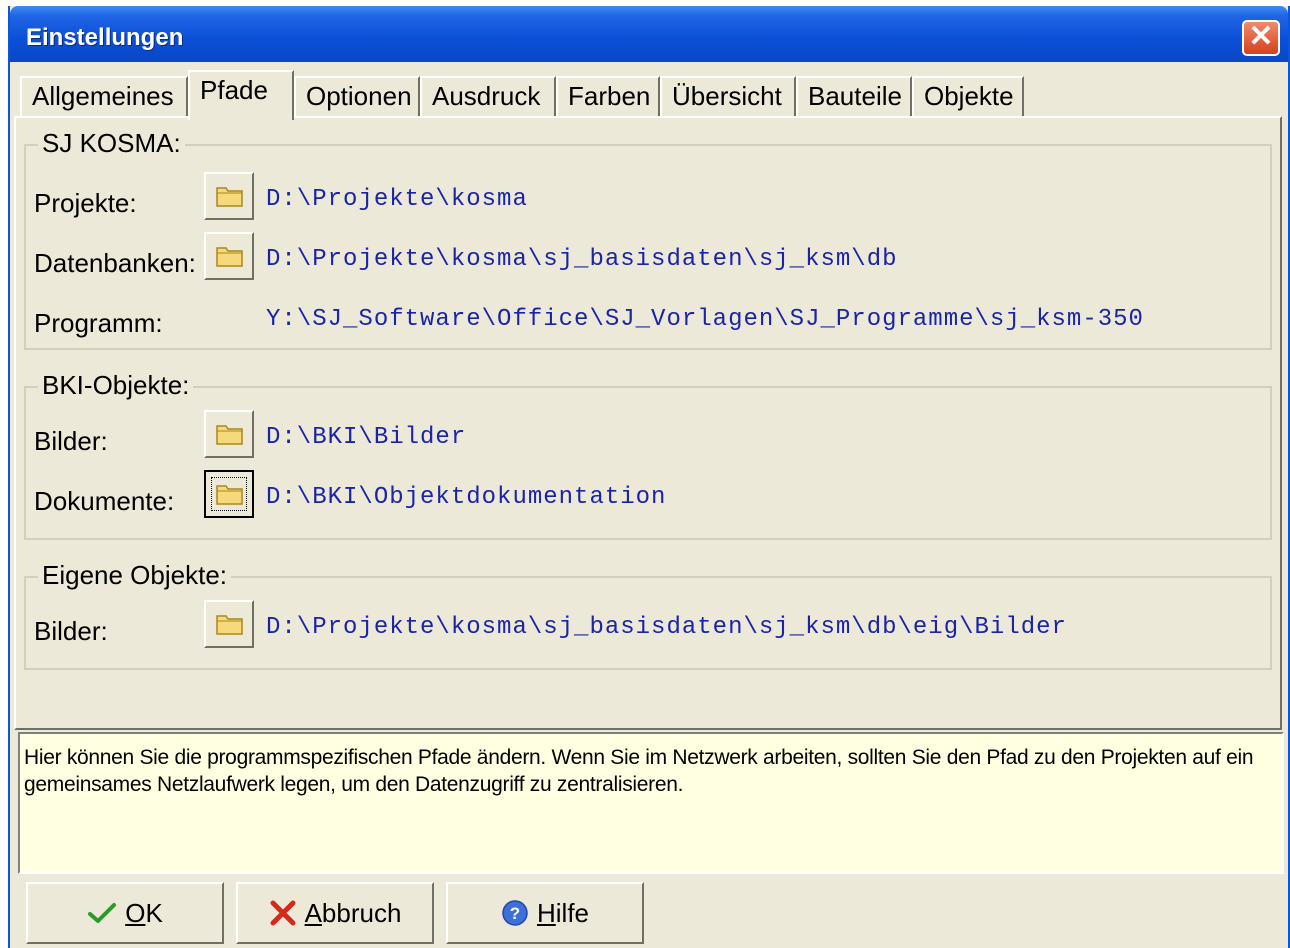  What do you see at coordinates (135, 575) in the screenshot?
I see `group-title-eigene-objekte: Eigene Objekte:` at bounding box center [135, 575].